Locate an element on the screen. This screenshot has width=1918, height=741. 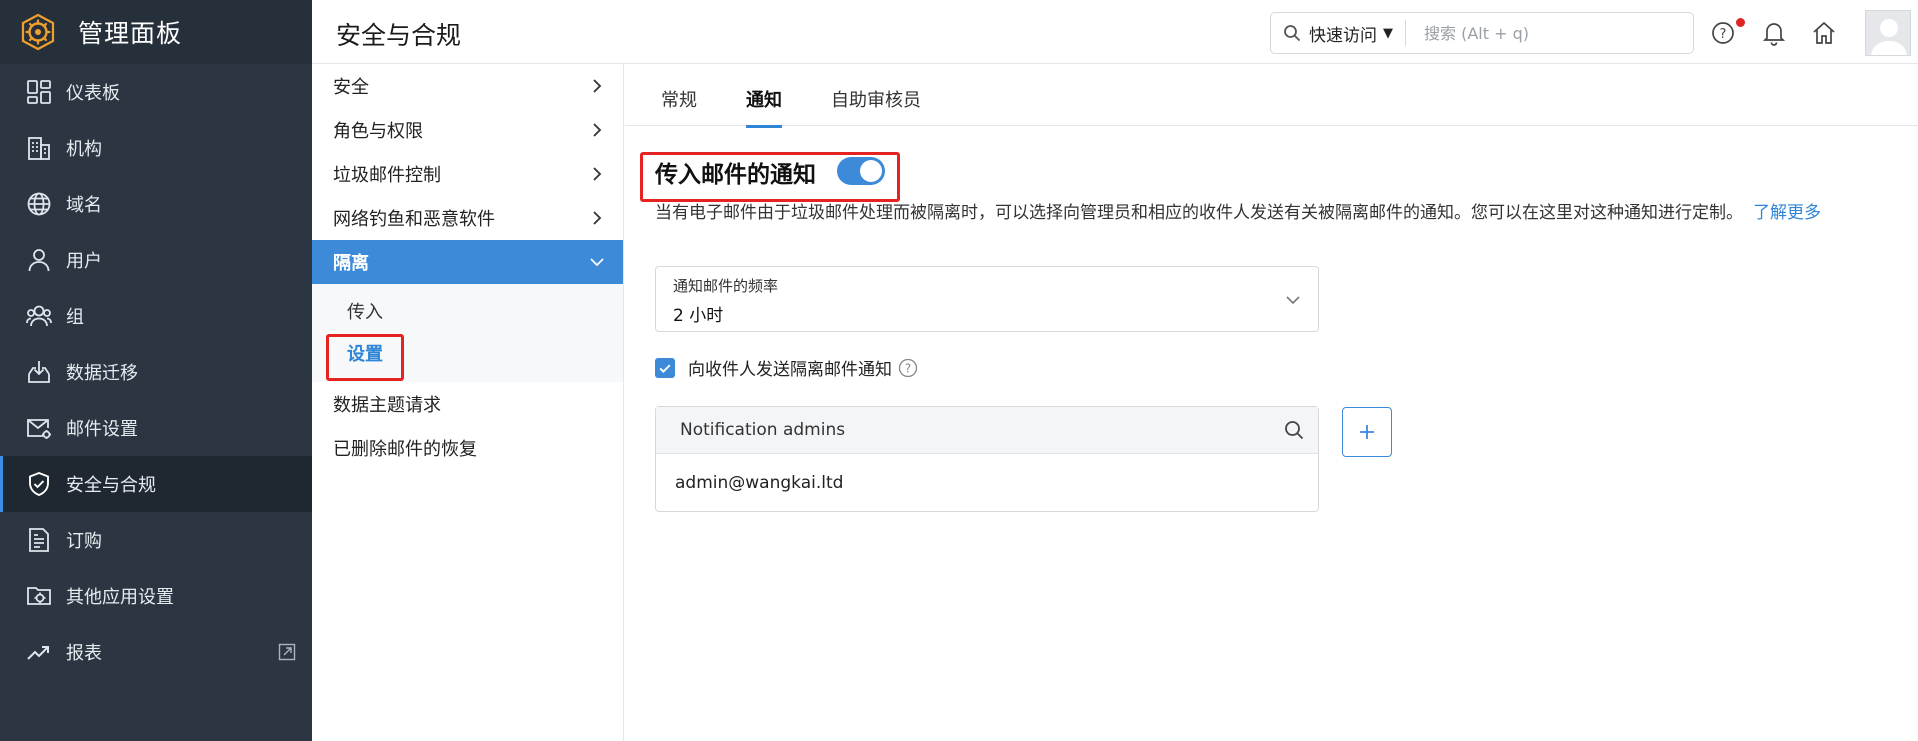
annotation-highlight-settings is located at coordinates (365, 357).